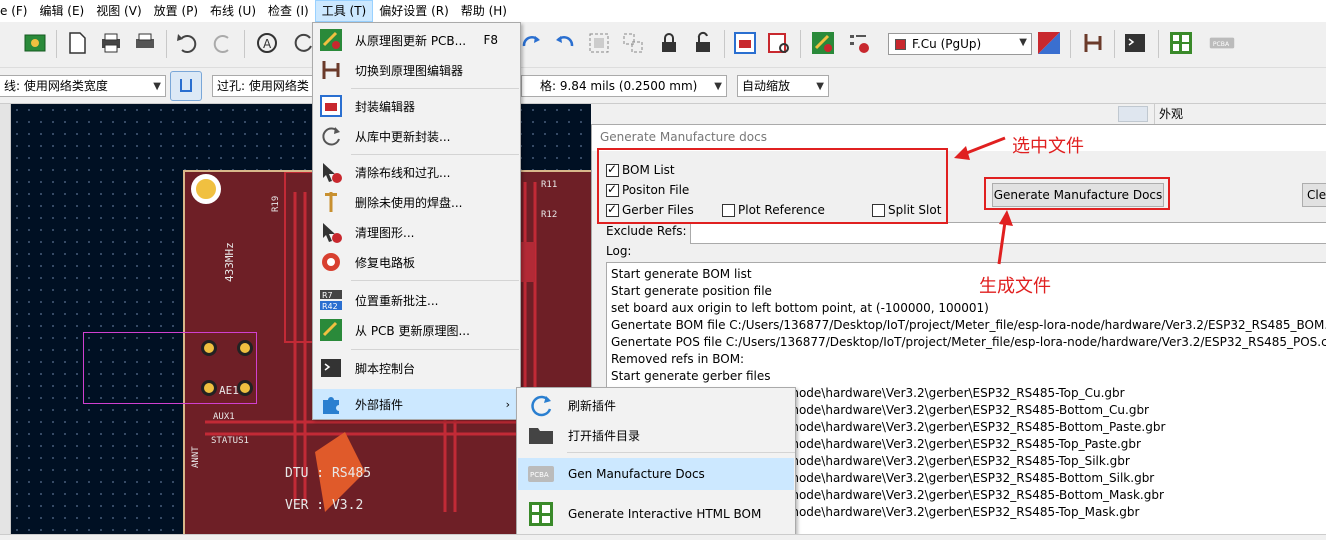 This screenshot has width=1326, height=540. Describe the element at coordinates (331, 70) in the screenshot. I see `schematic-icon` at that location.